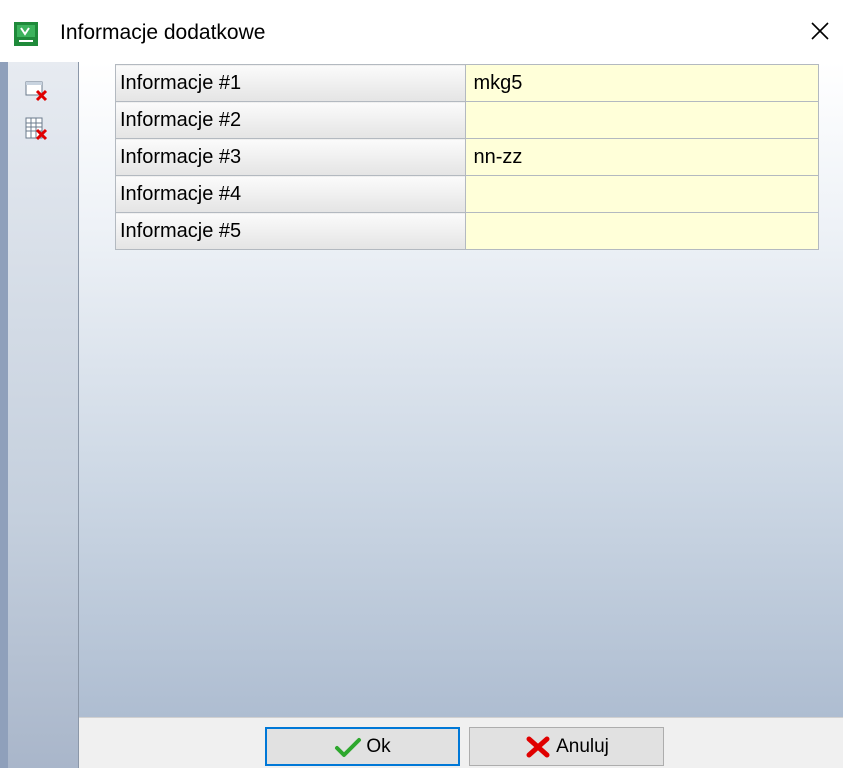  Describe the element at coordinates (421, 31) in the screenshot. I see `title-bar: Informacje dodatkowe` at that location.